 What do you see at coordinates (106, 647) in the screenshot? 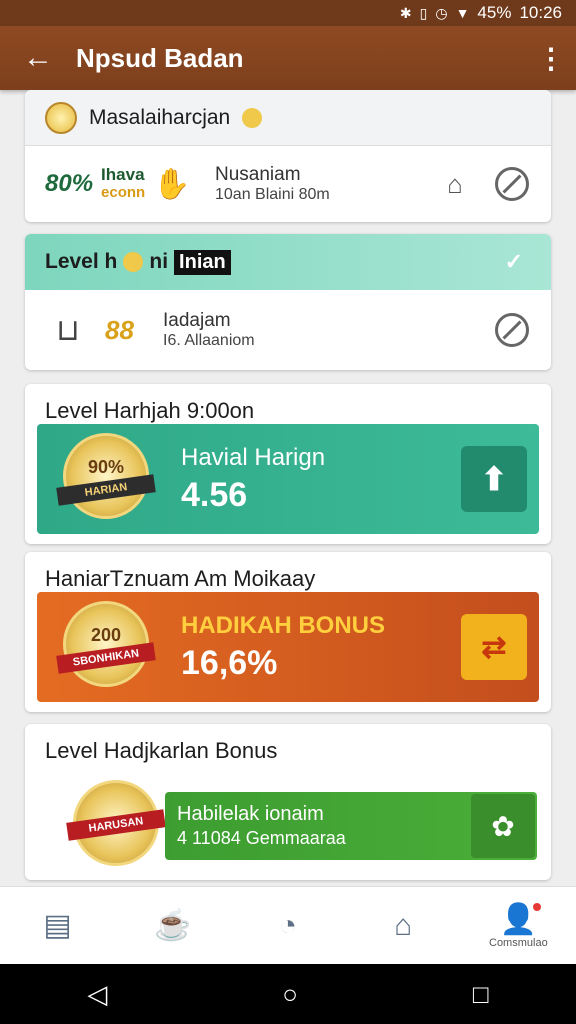
I see `medal-icon: 200 SBONHIKAN` at bounding box center [106, 647].